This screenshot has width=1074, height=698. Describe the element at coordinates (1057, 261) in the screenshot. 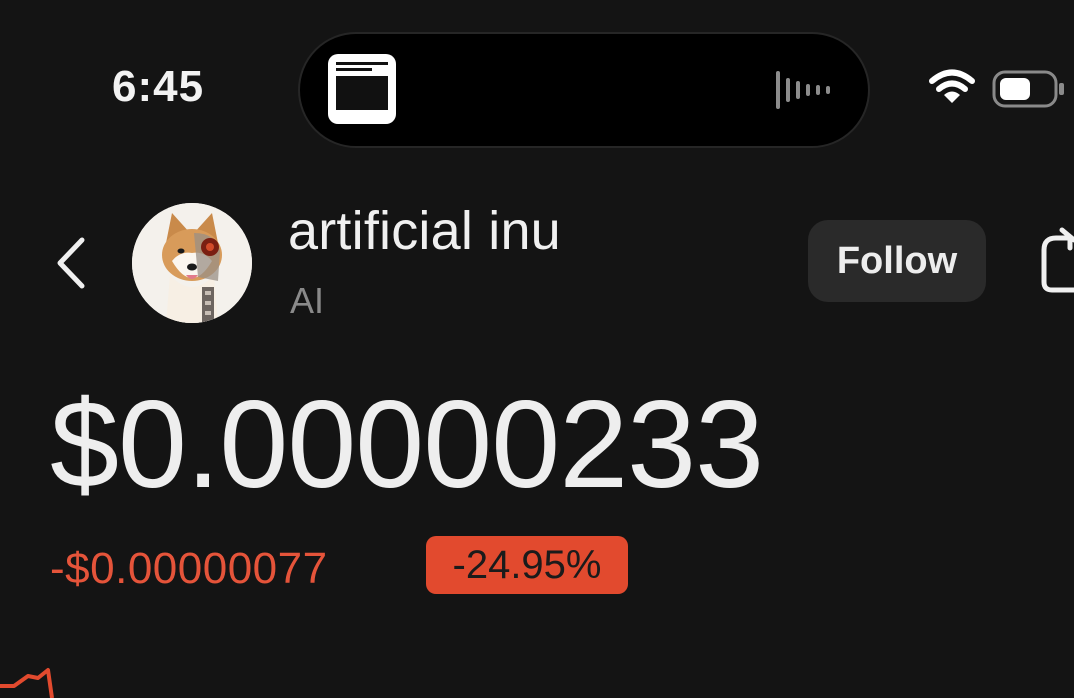

I see `share-icon` at that location.